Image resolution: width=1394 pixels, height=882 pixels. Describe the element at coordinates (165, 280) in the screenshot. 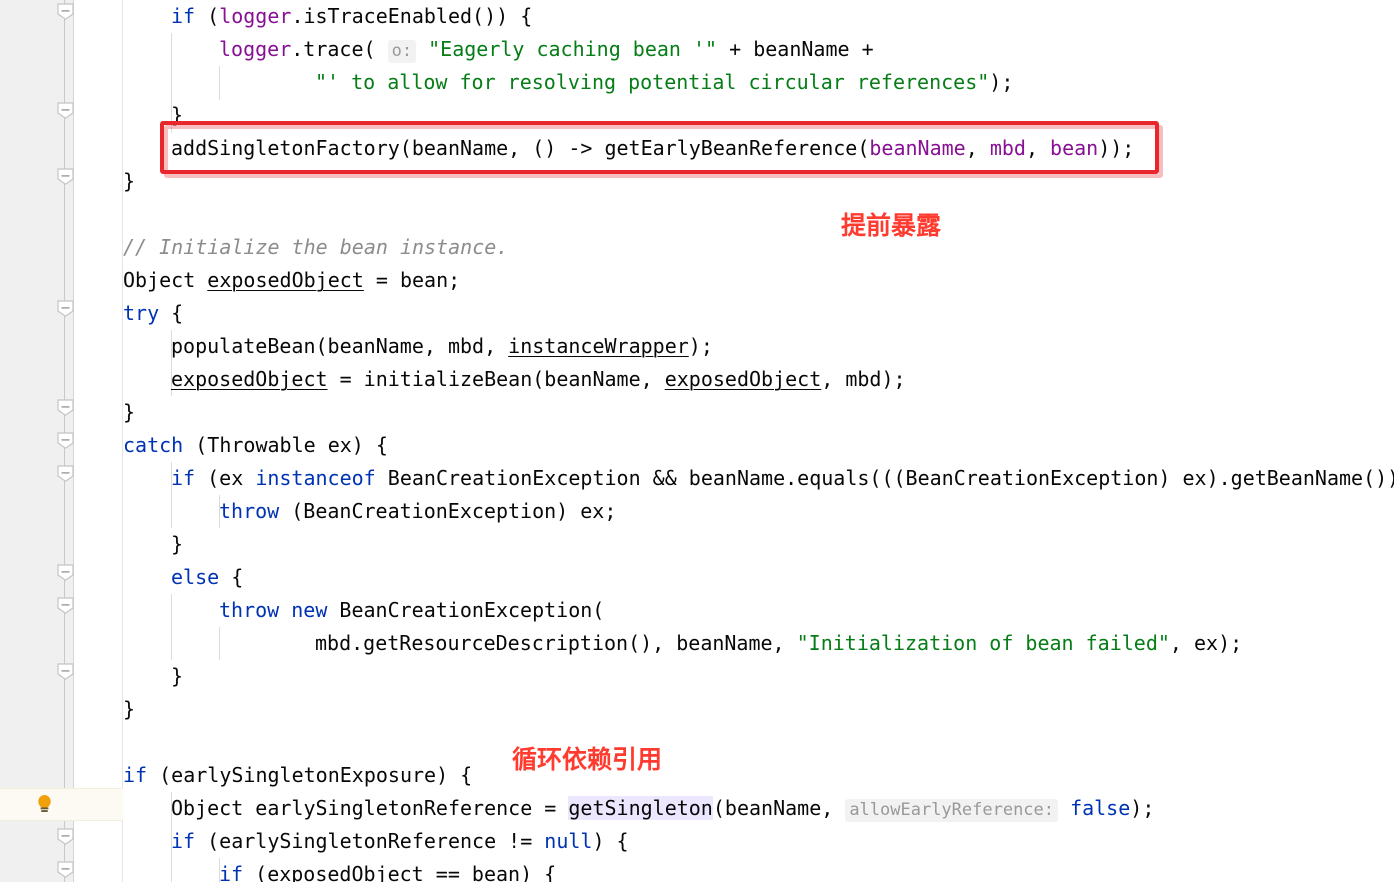

I see `code-token: Object` at that location.